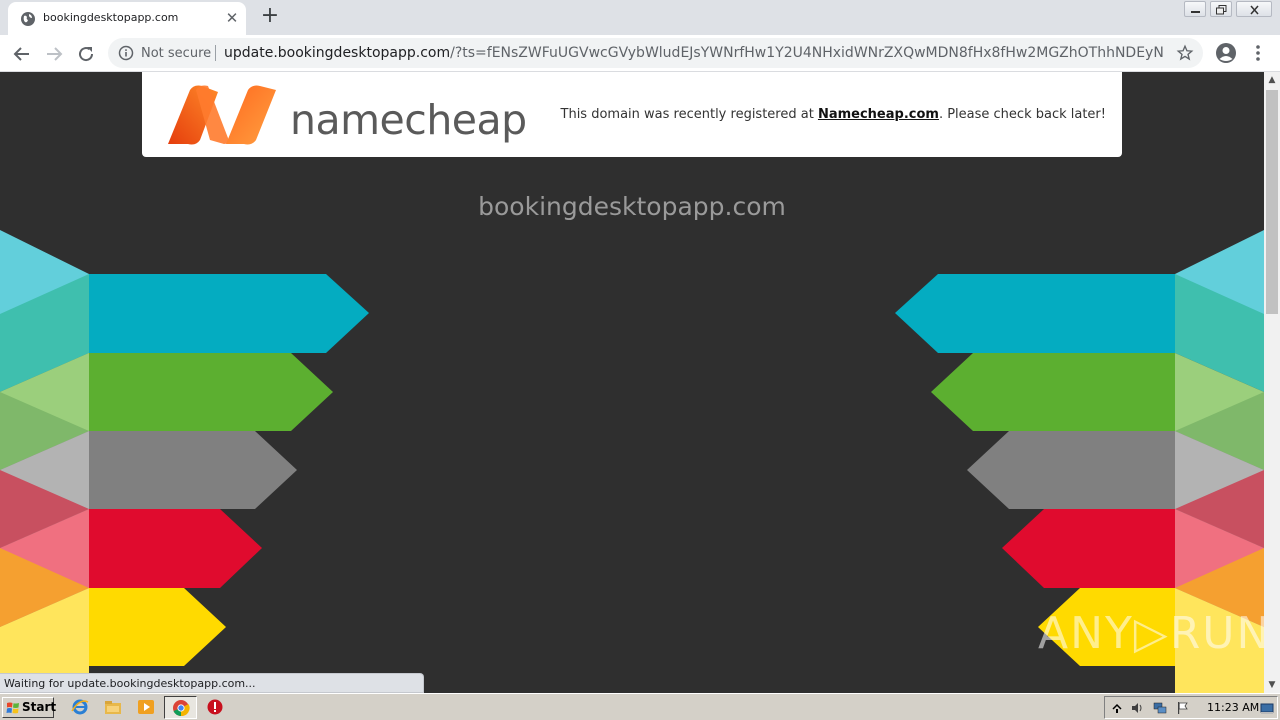 The height and width of the screenshot is (720, 1280). What do you see at coordinates (1267, 708) in the screenshot?
I see `show-desktop-icon` at bounding box center [1267, 708].